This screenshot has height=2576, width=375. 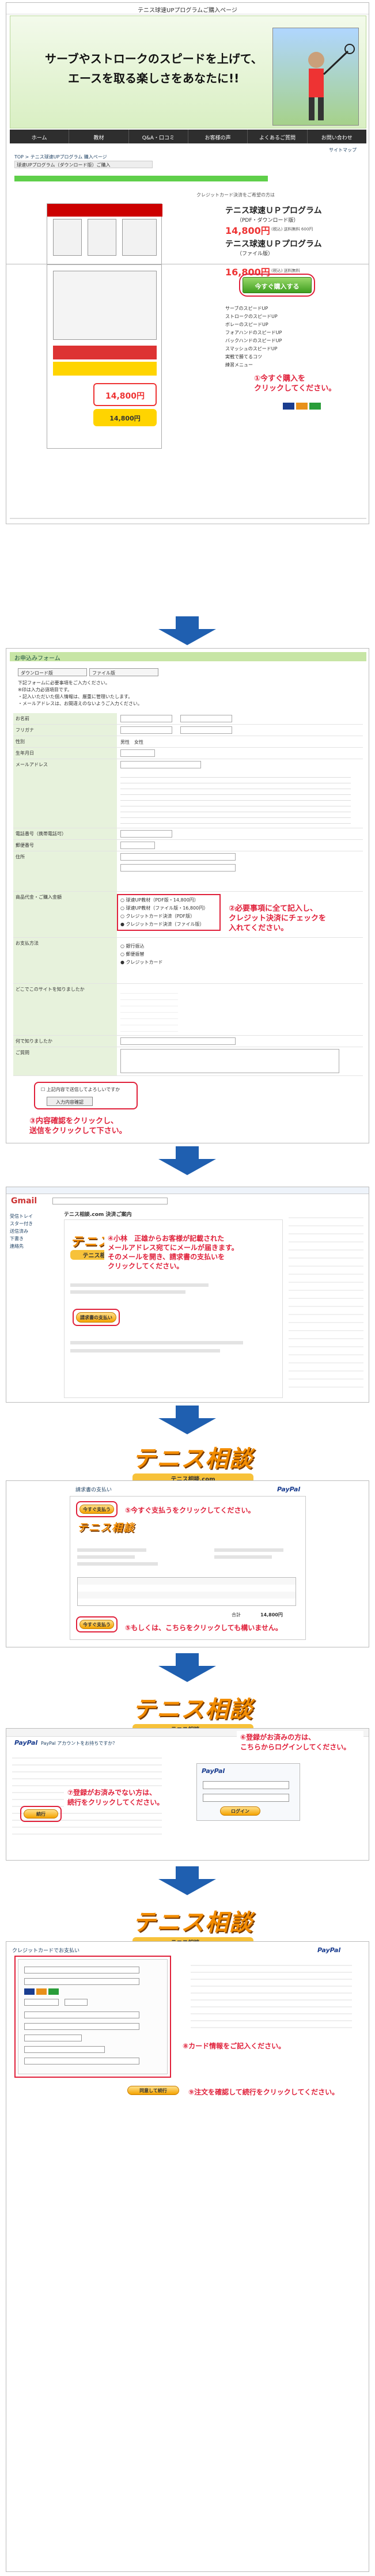 I want to click on birth-input, so click(x=137, y=753).